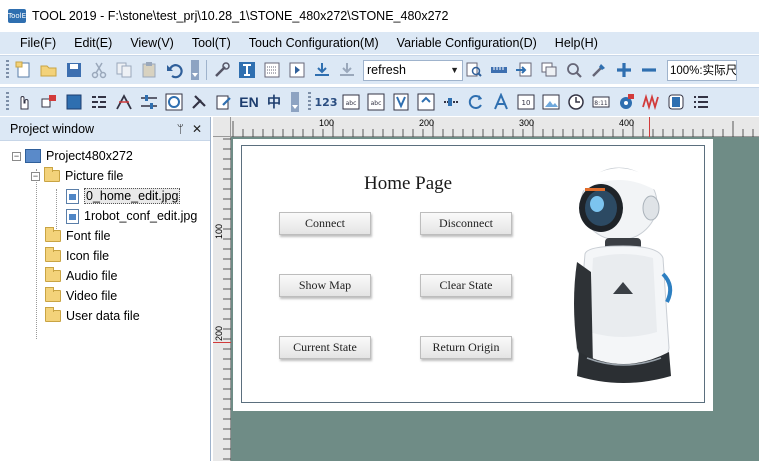 The width and height of the screenshot is (759, 461). What do you see at coordinates (676, 102) in the screenshot?
I see `toggle-icon` at bounding box center [676, 102].